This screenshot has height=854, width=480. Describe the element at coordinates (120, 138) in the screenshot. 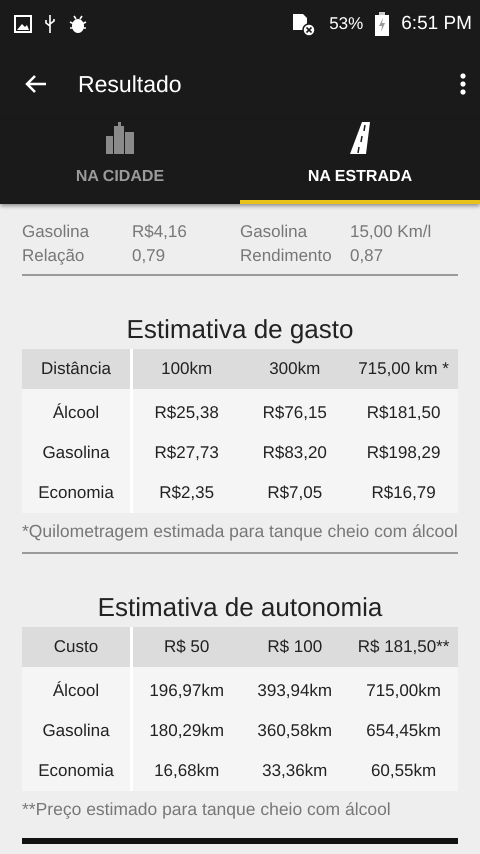

I see `buildings-icon` at that location.